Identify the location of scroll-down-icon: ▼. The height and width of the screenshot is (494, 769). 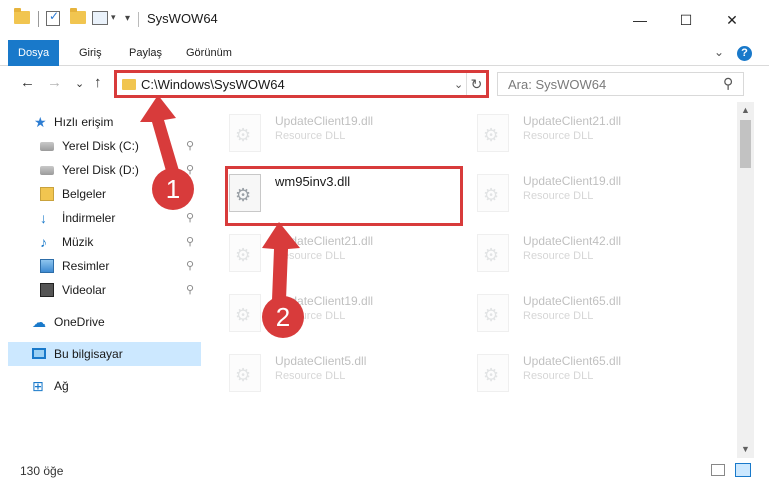
(745, 449).